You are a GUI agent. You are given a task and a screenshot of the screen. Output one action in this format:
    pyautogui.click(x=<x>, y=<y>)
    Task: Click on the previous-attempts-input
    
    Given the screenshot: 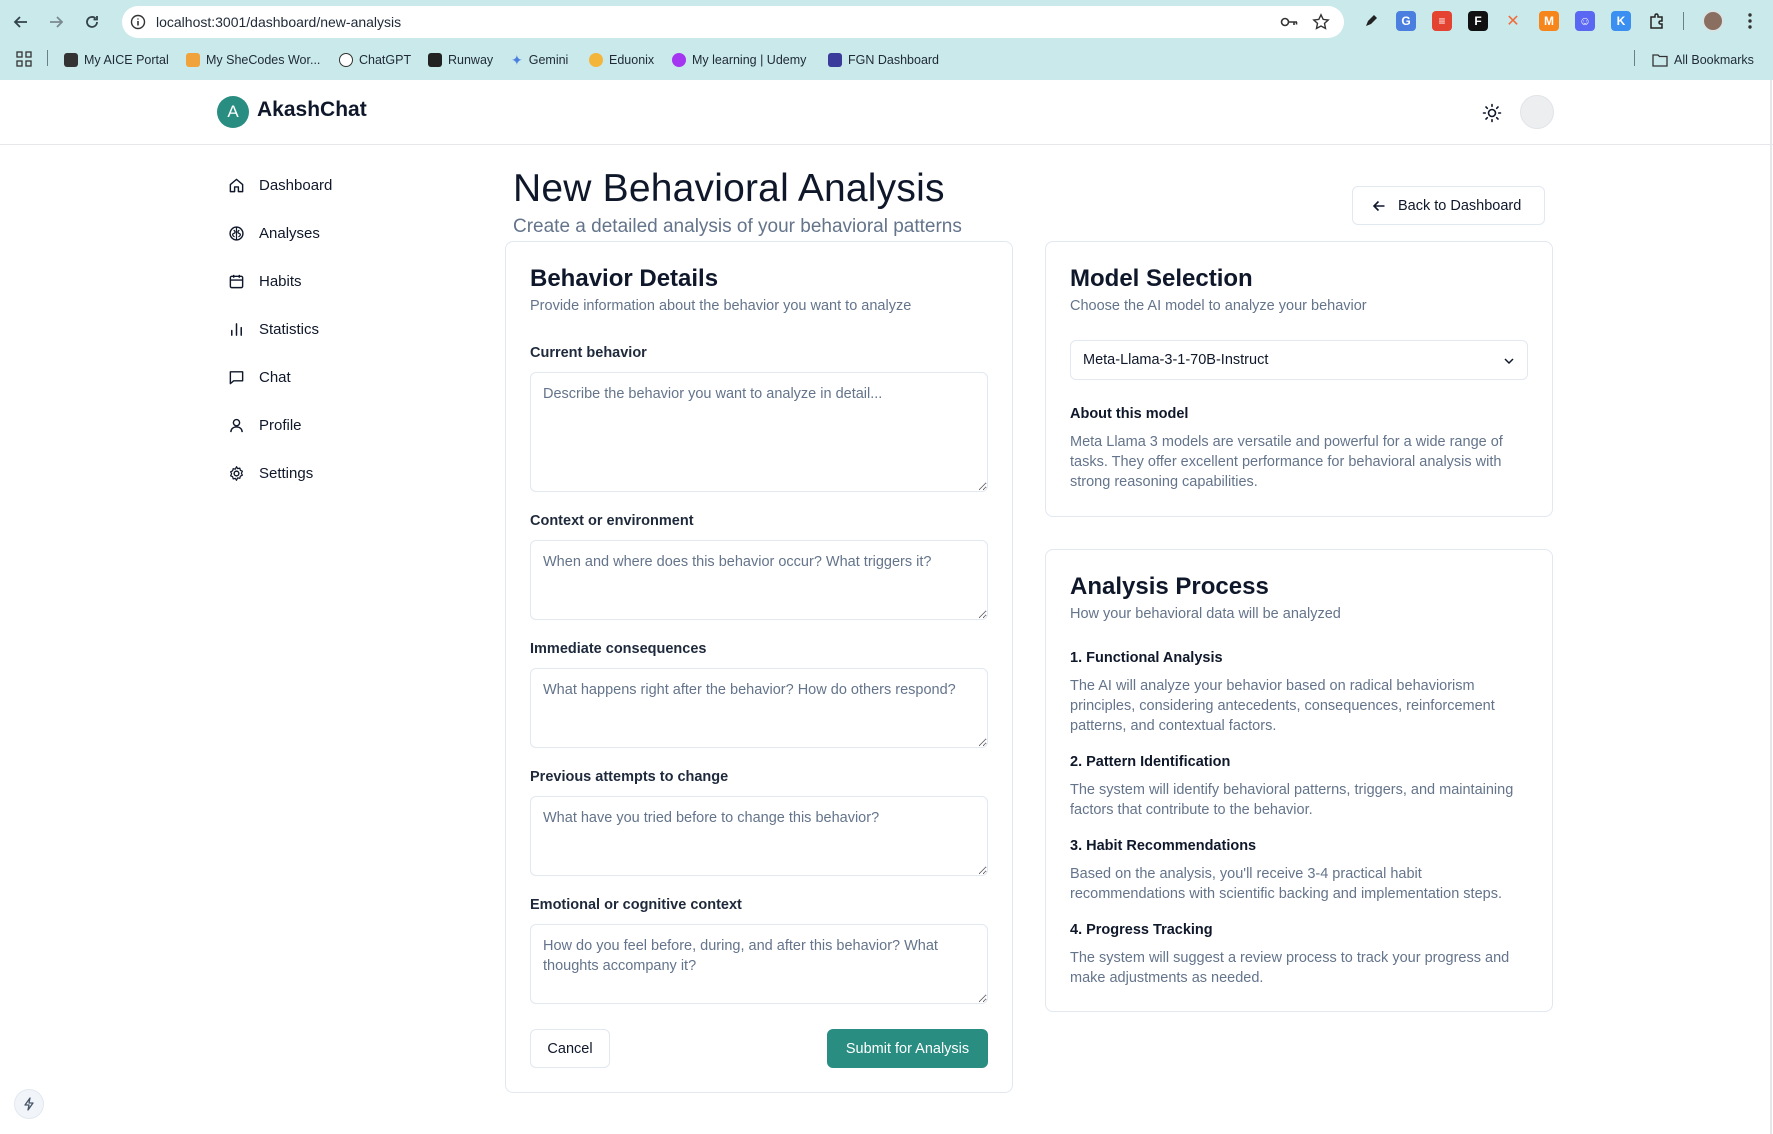 What is the action you would take?
    pyautogui.click(x=759, y=836)
    